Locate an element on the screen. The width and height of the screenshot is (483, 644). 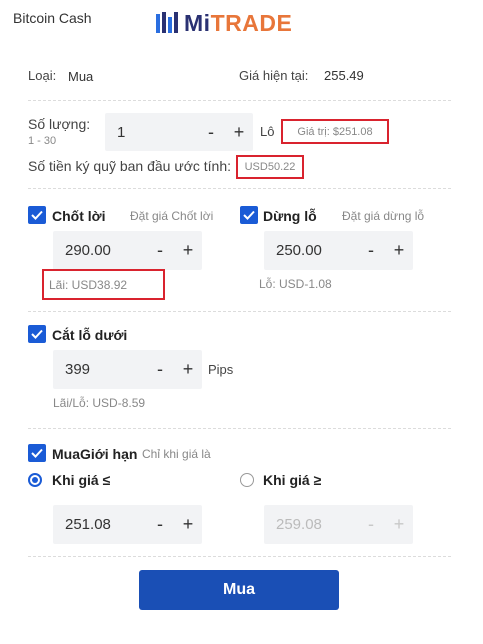
take-profit-checkbox is located at coordinates (37, 215).